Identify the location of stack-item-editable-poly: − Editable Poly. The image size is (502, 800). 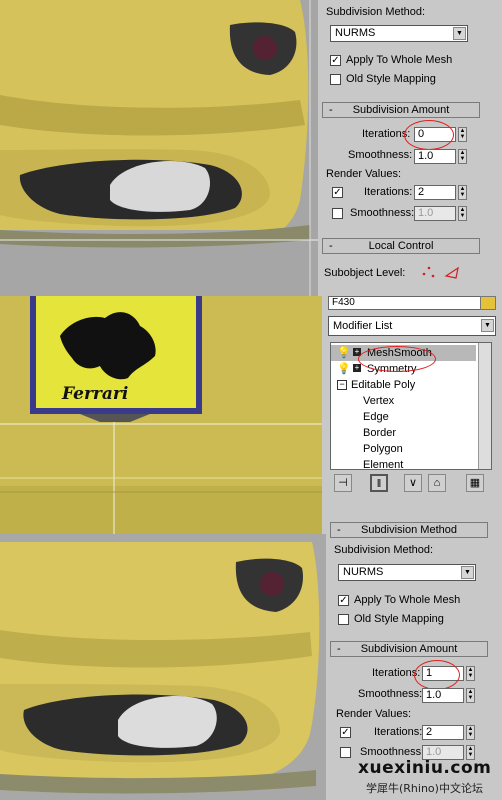
(403, 385).